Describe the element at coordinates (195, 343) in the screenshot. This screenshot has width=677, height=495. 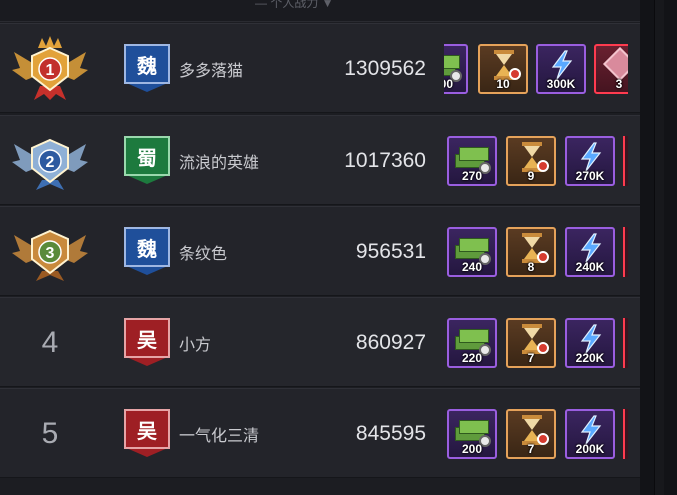
I see `player-name: 小方` at that location.